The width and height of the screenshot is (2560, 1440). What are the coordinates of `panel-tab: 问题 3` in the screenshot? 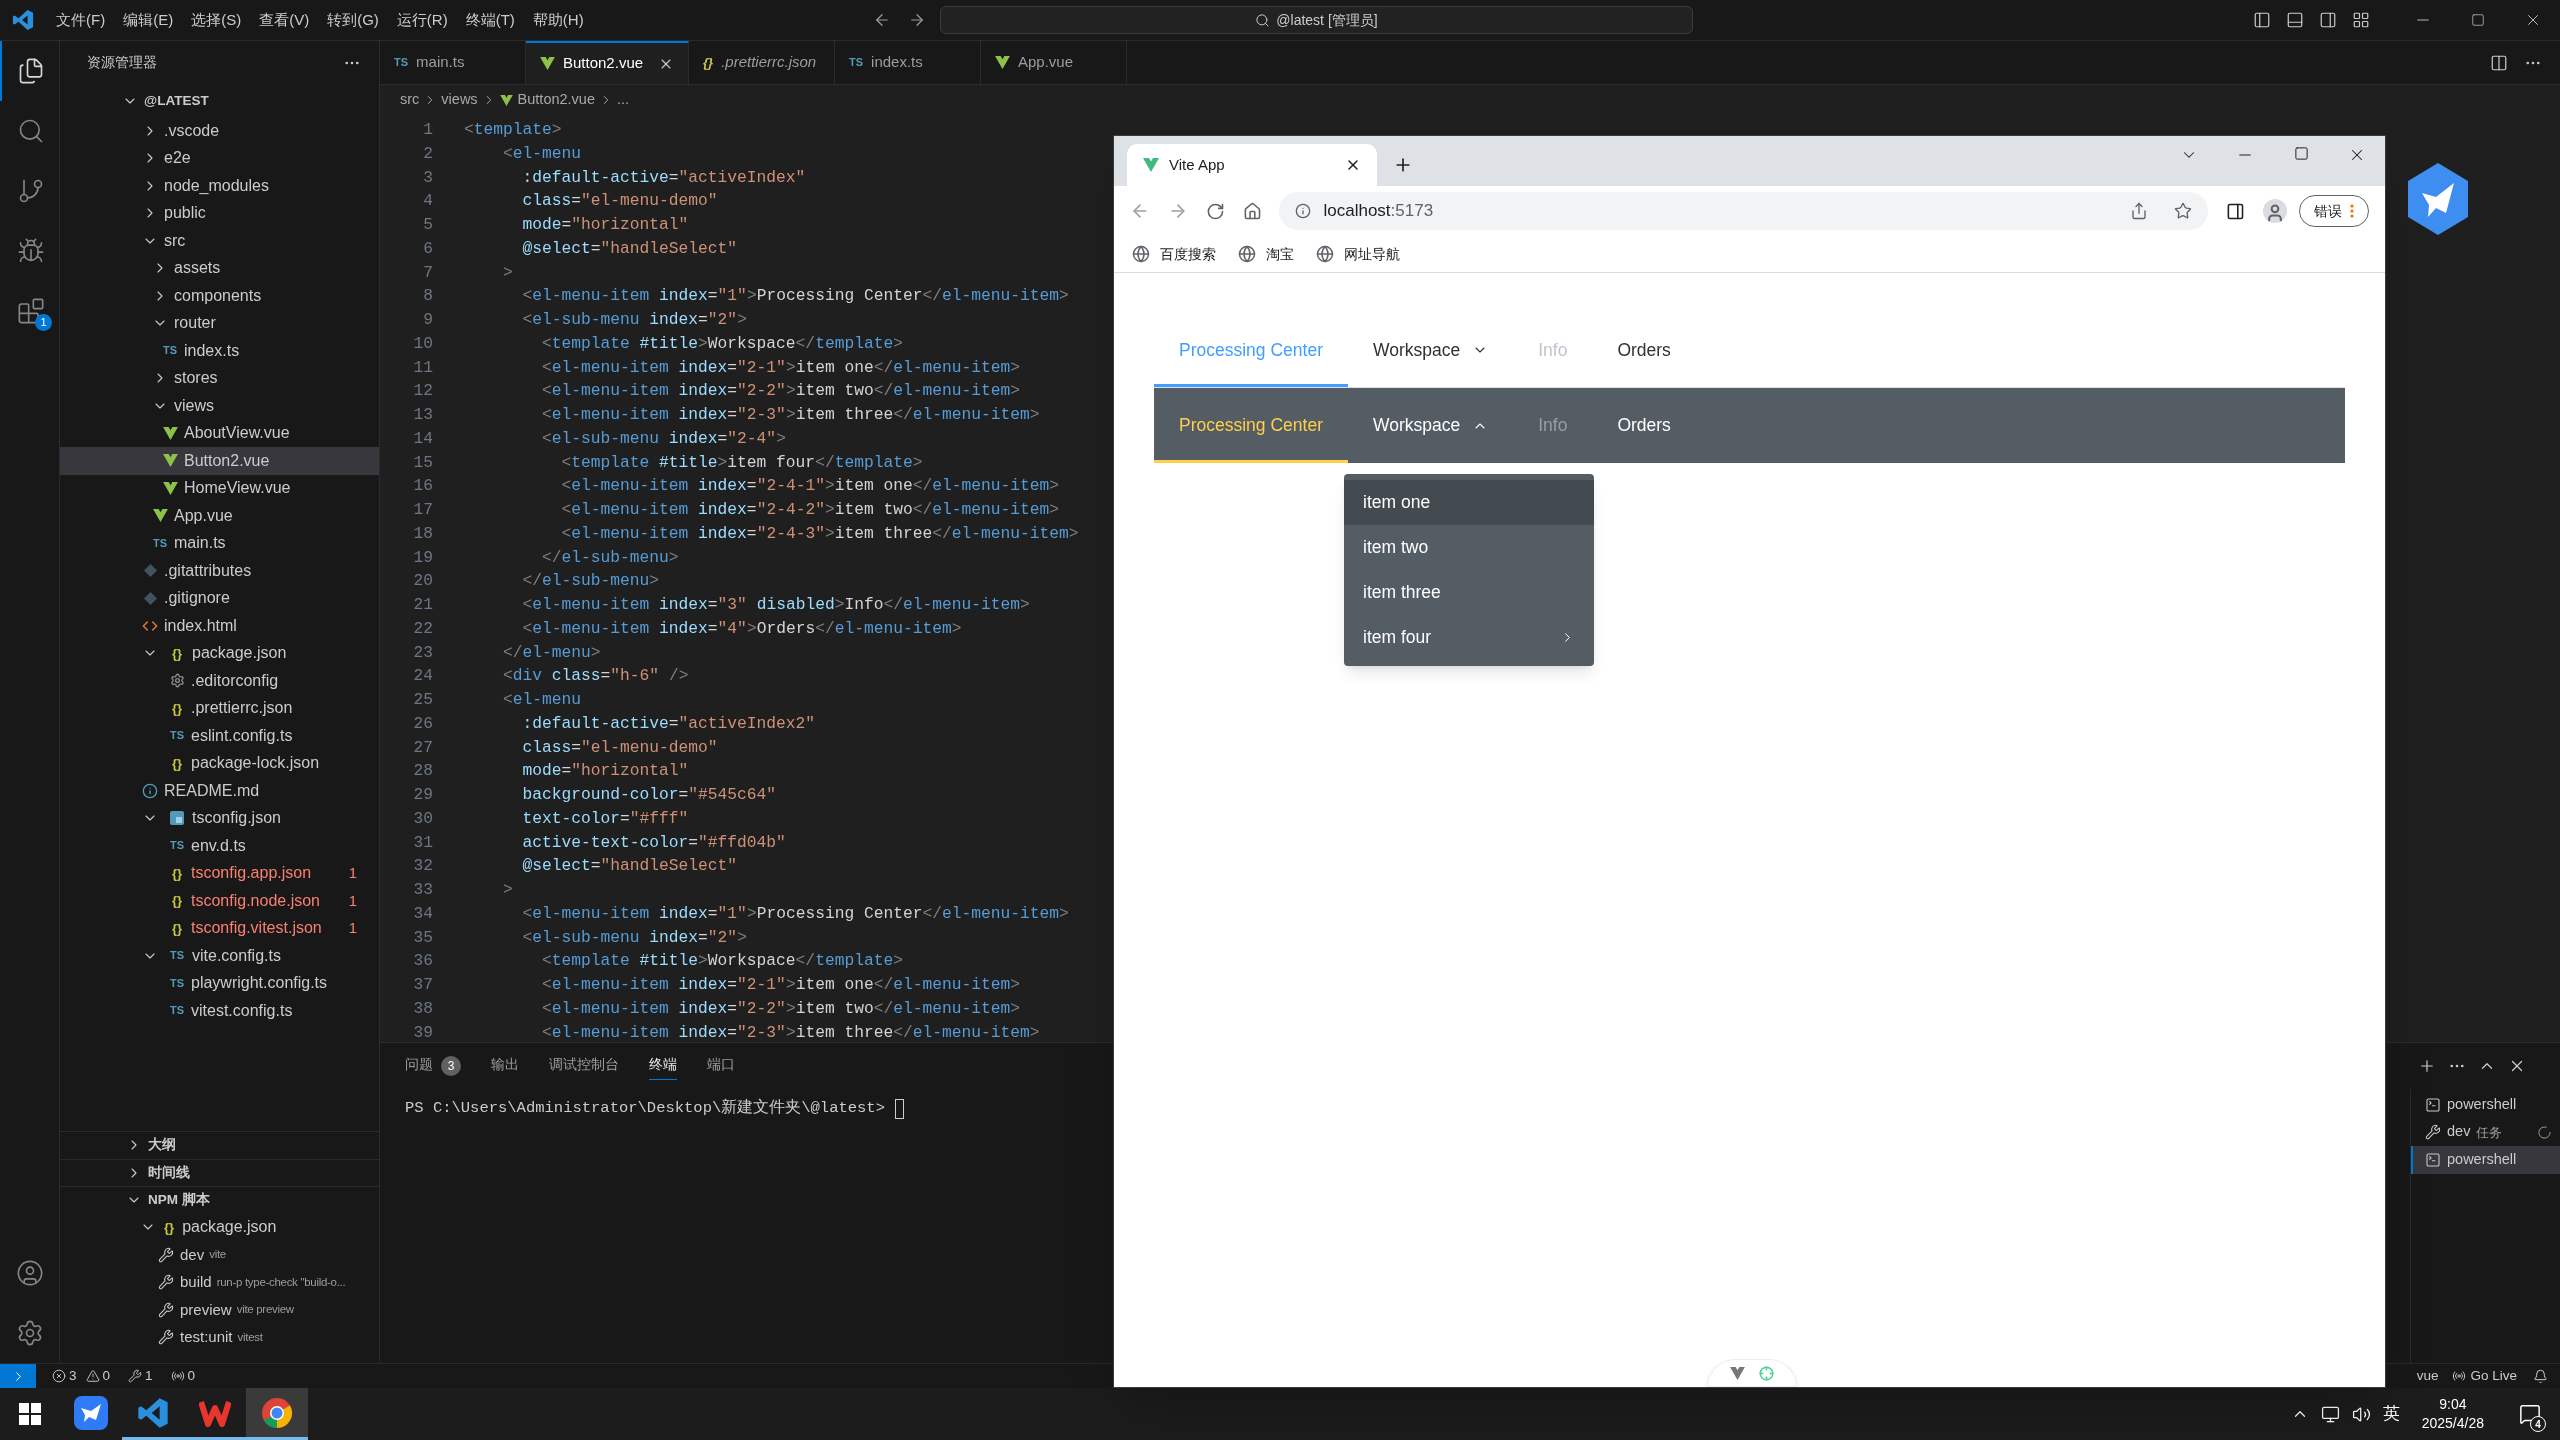 It's located at (433, 1066).